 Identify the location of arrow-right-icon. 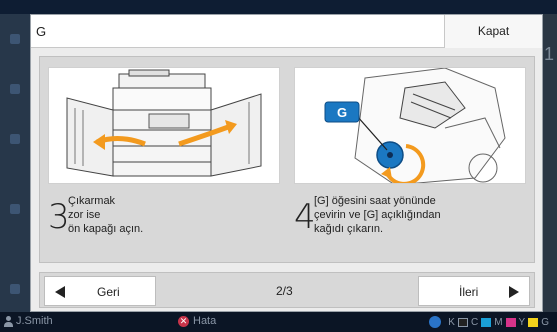
(514, 292).